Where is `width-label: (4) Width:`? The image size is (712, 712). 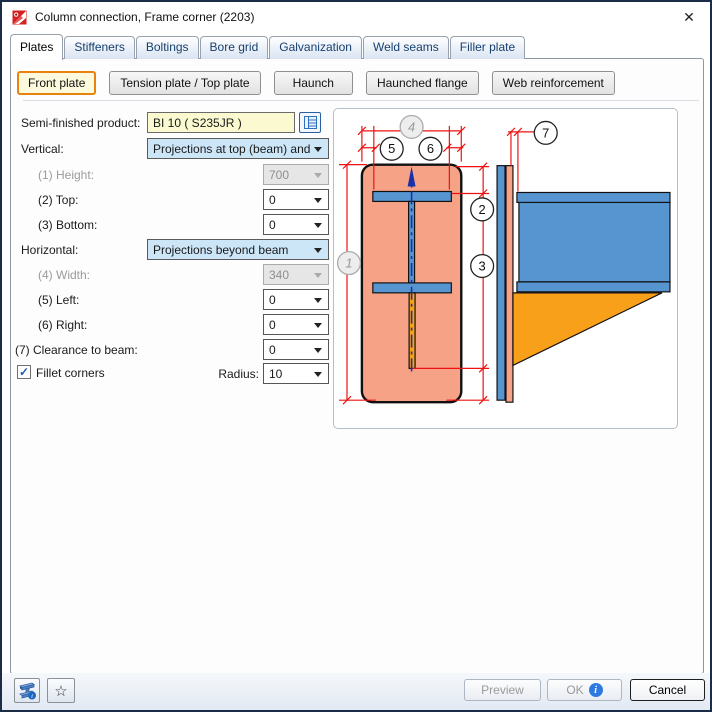 width-label: (4) Width: is located at coordinates (64, 275).